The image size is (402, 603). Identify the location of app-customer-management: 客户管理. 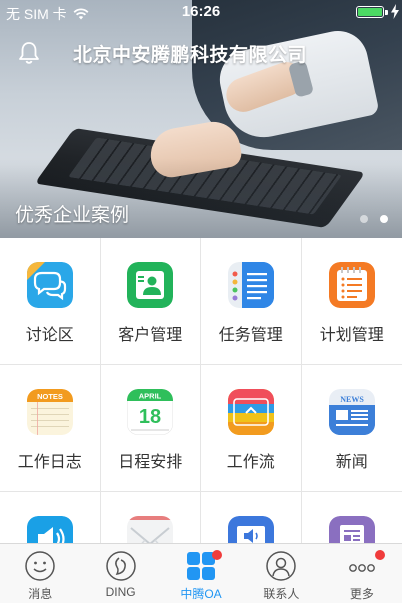
(151, 301).